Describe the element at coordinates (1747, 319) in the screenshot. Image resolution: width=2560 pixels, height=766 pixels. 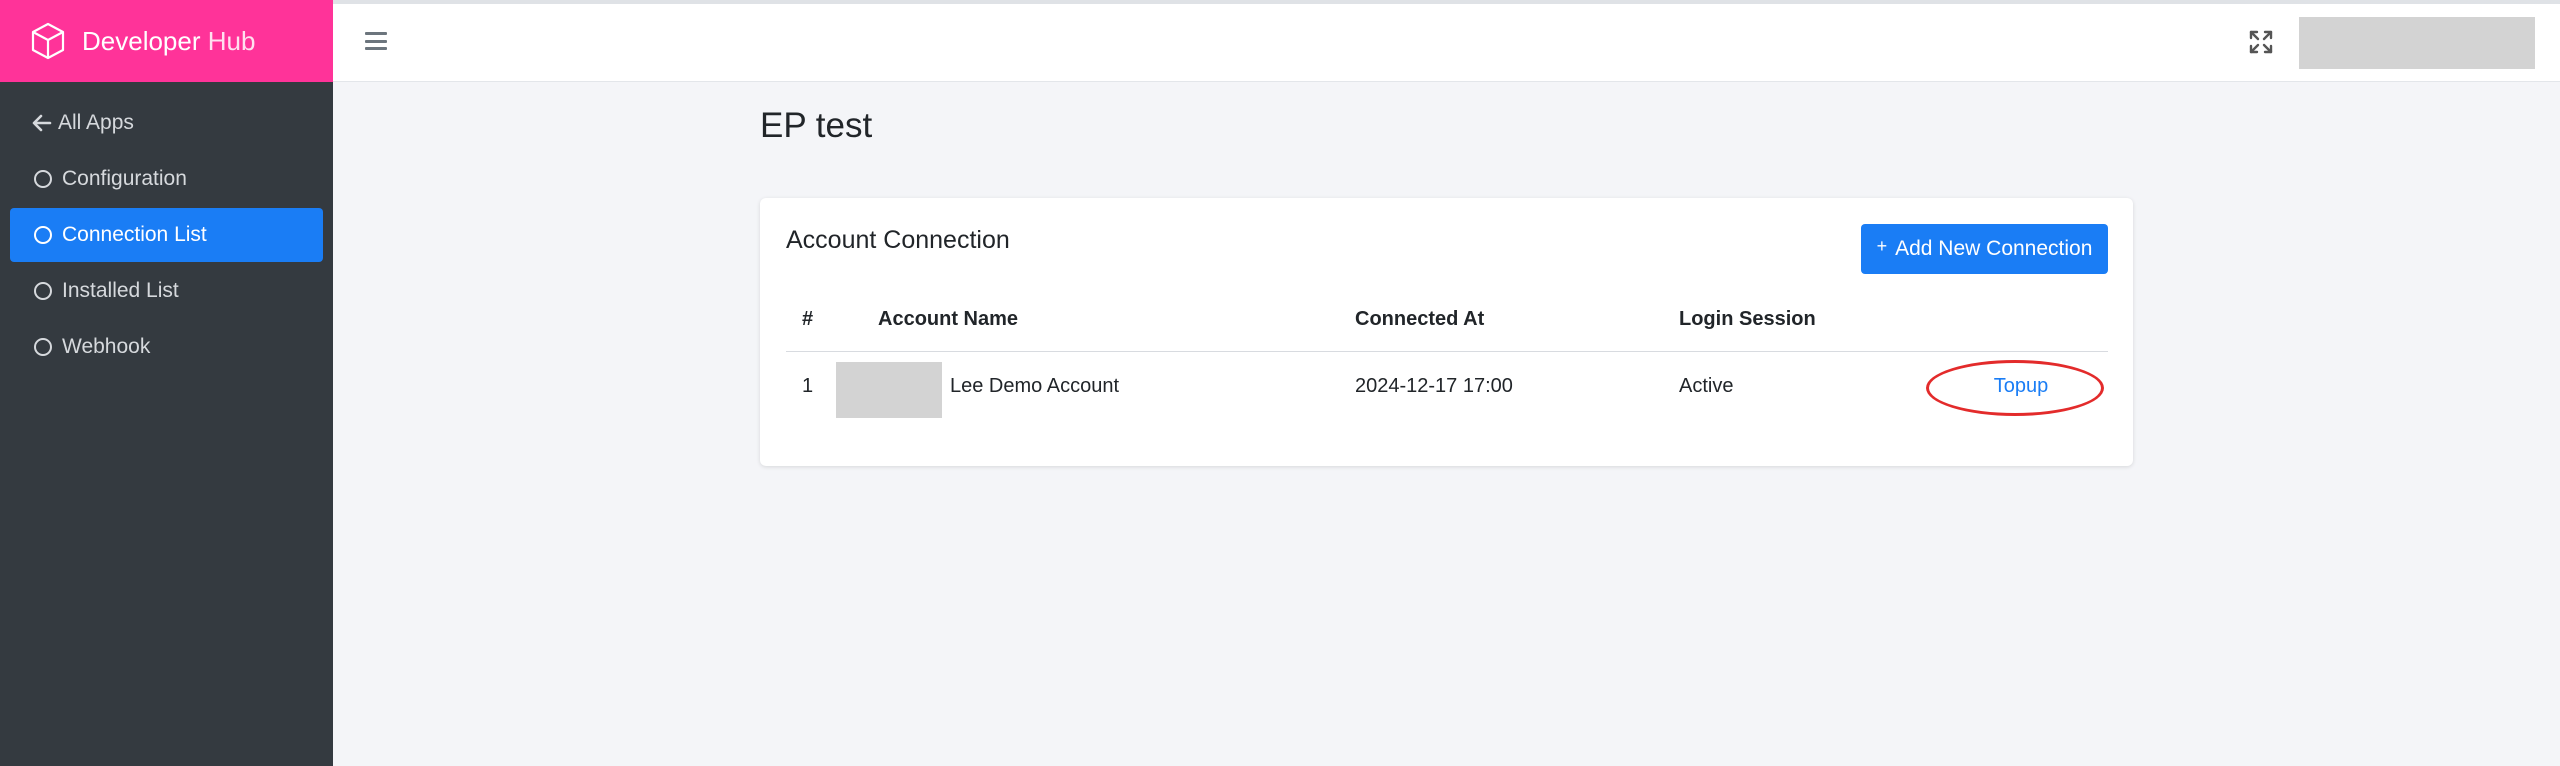
I see `column-header-login-session: Login Session` at that location.